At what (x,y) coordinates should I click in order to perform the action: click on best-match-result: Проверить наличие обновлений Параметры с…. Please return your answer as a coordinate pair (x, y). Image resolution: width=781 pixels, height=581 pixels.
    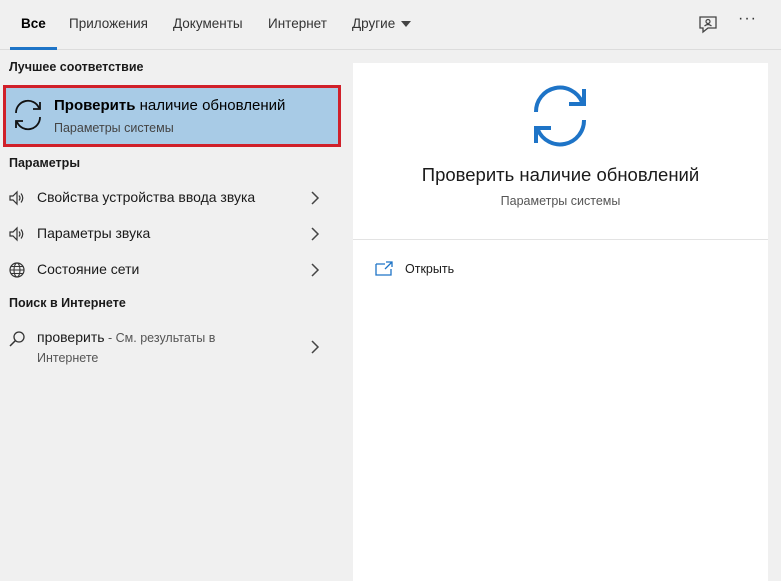
    Looking at the image, I should click on (172, 116).